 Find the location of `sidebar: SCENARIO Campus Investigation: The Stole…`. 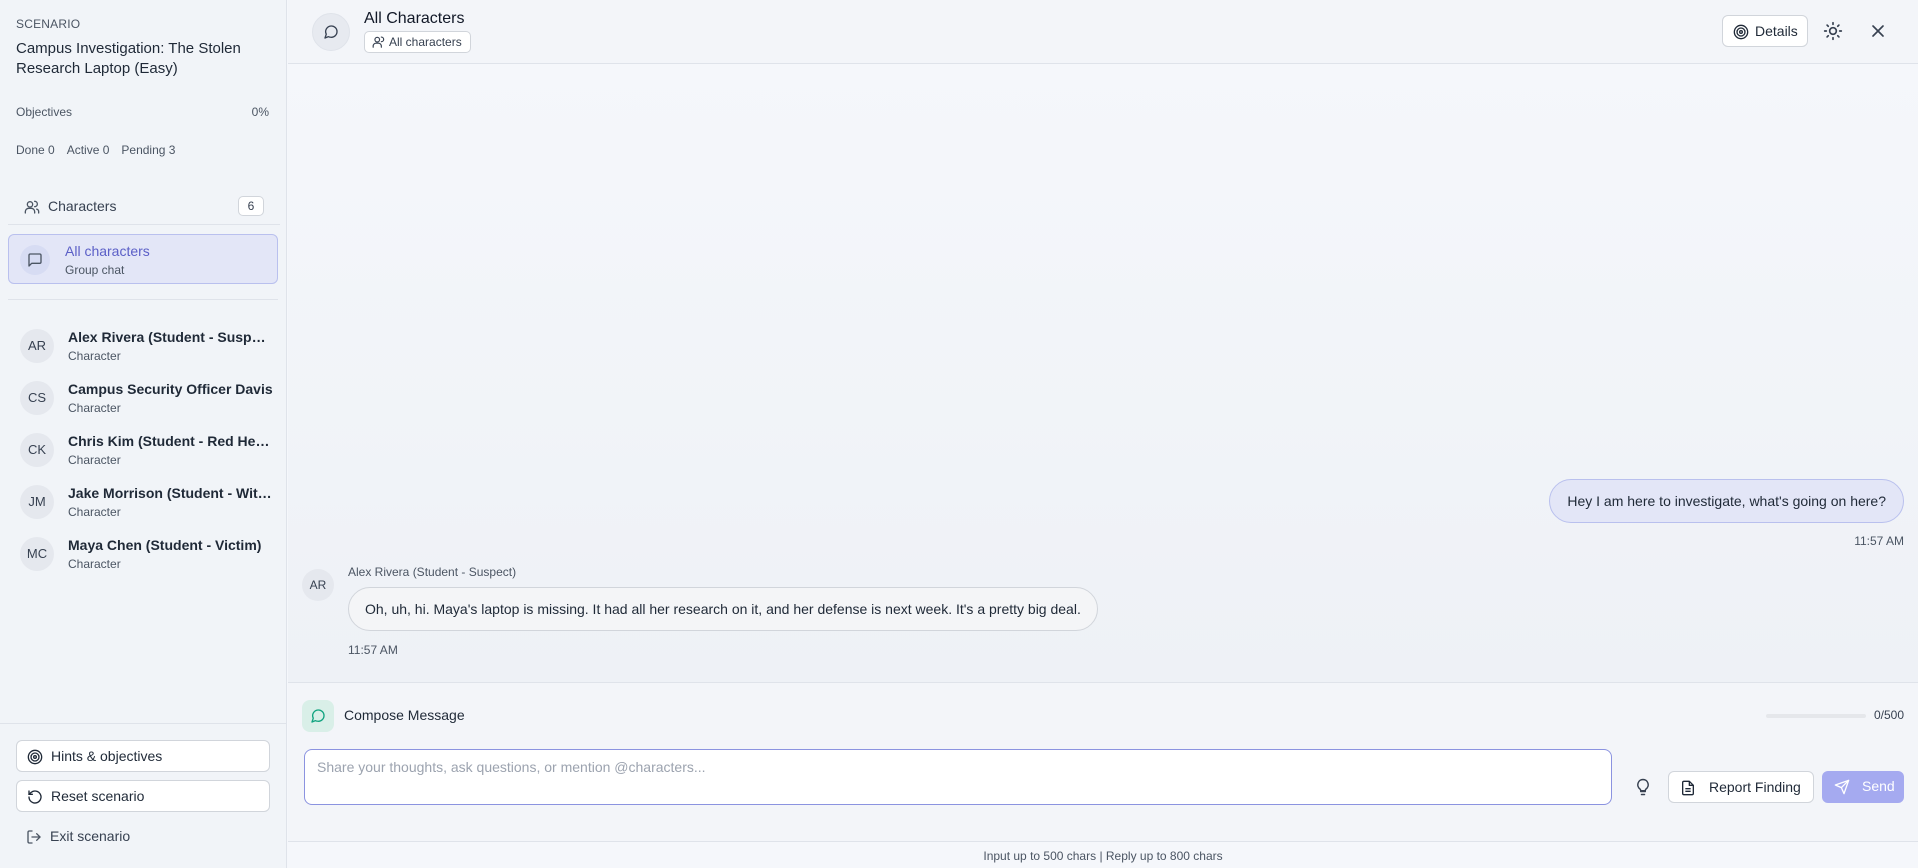

sidebar: SCENARIO Campus Investigation: The Stole… is located at coordinates (143, 434).